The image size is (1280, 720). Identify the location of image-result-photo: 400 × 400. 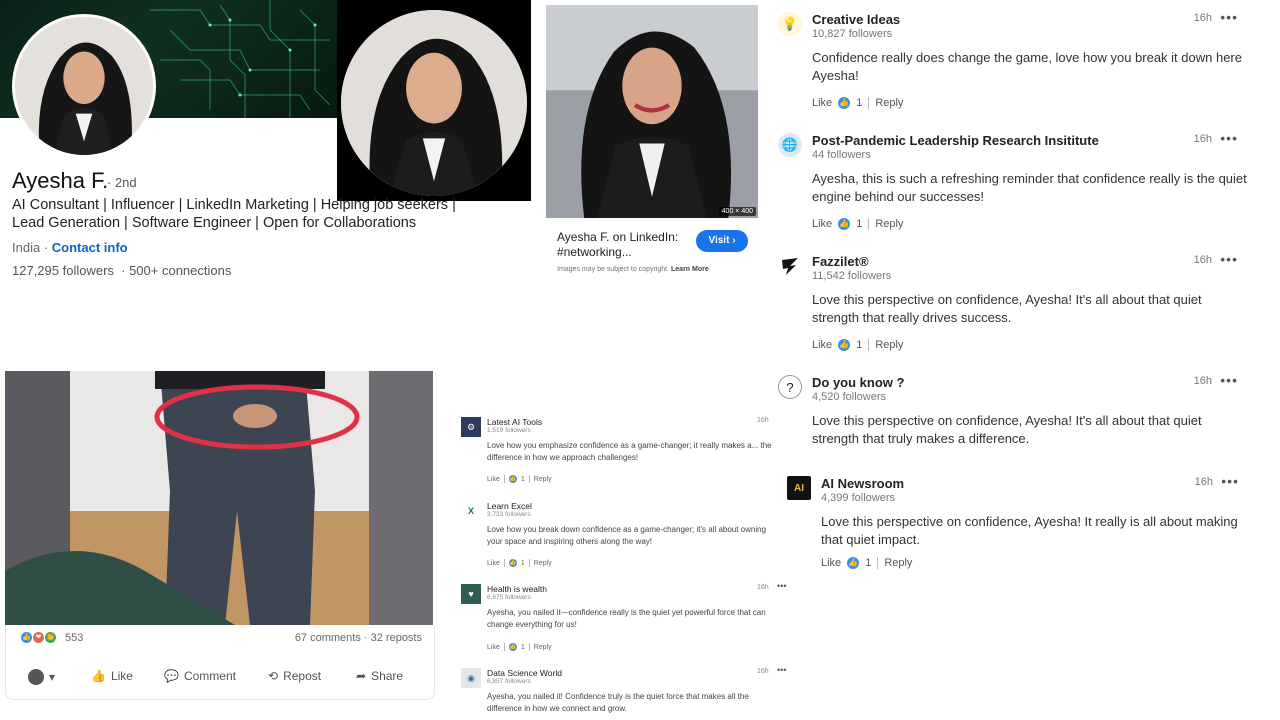
(652, 111).